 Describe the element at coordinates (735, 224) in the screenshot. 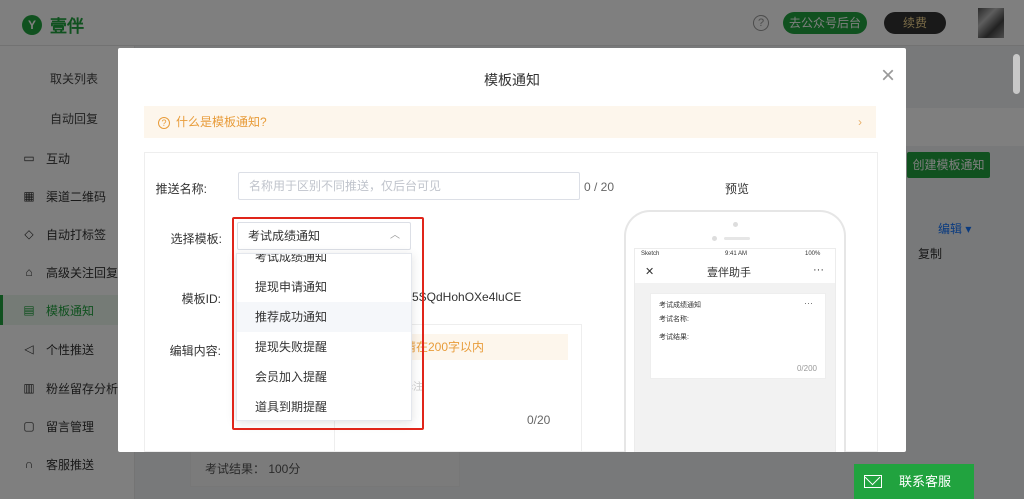

I see `phone-sensor` at that location.